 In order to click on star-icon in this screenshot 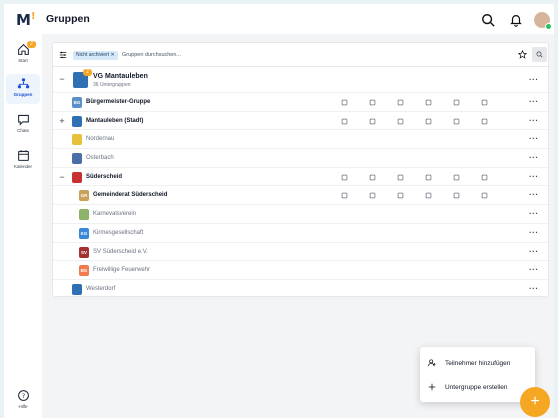, I will do `click(522, 54)`.